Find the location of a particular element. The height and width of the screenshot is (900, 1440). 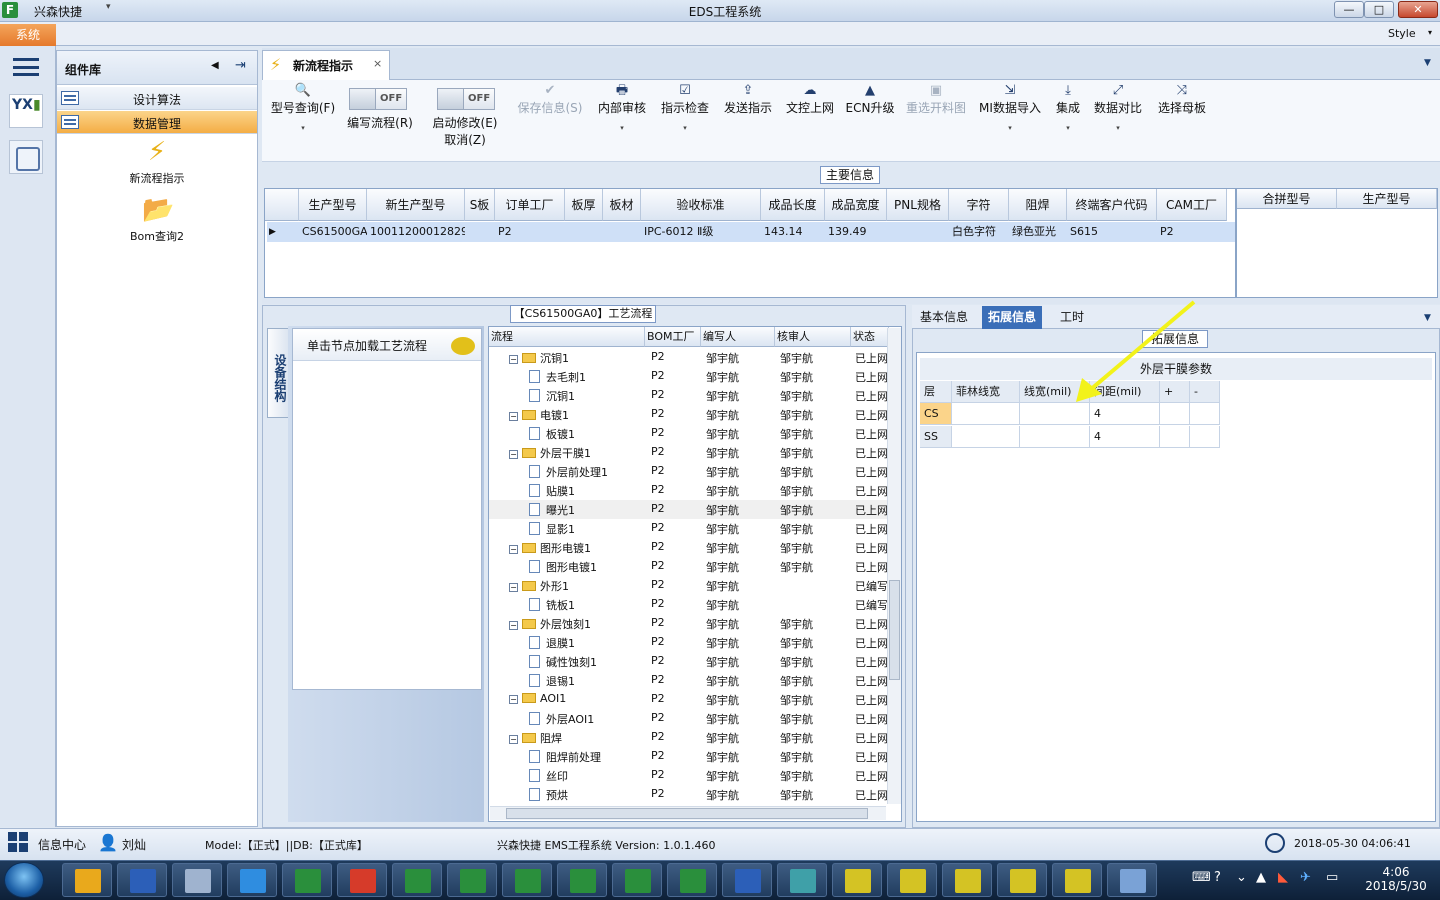

tree-node: 去毛刺1 is located at coordinates (586, 377).